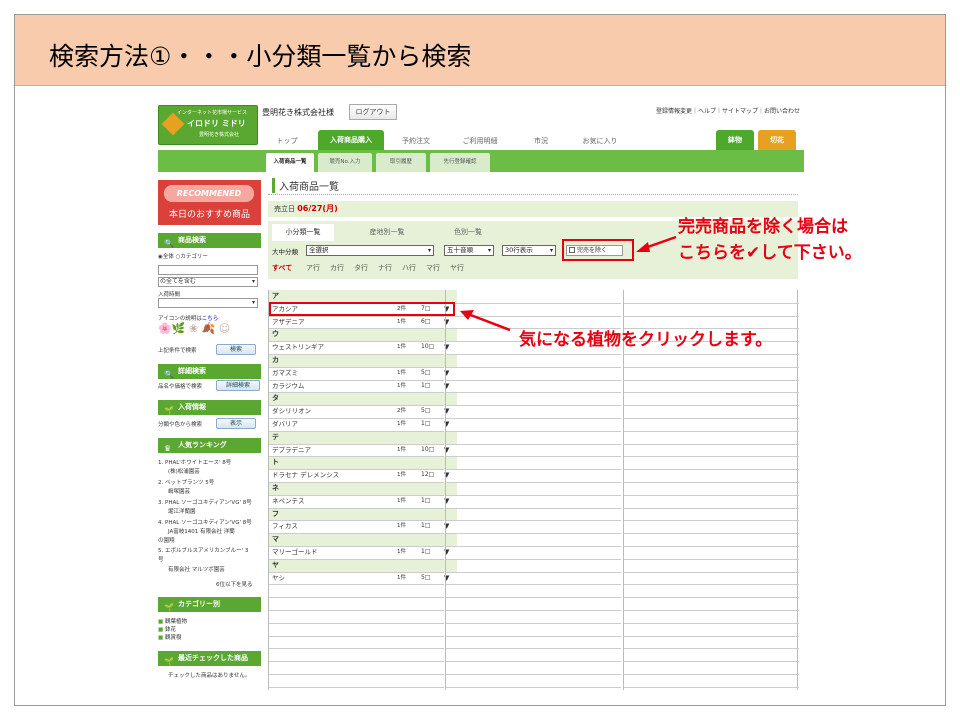 The height and width of the screenshot is (720, 960). Describe the element at coordinates (646, 340) in the screenshot. I see `annotation-click-plant: 気になる植物をクリックします。` at that location.